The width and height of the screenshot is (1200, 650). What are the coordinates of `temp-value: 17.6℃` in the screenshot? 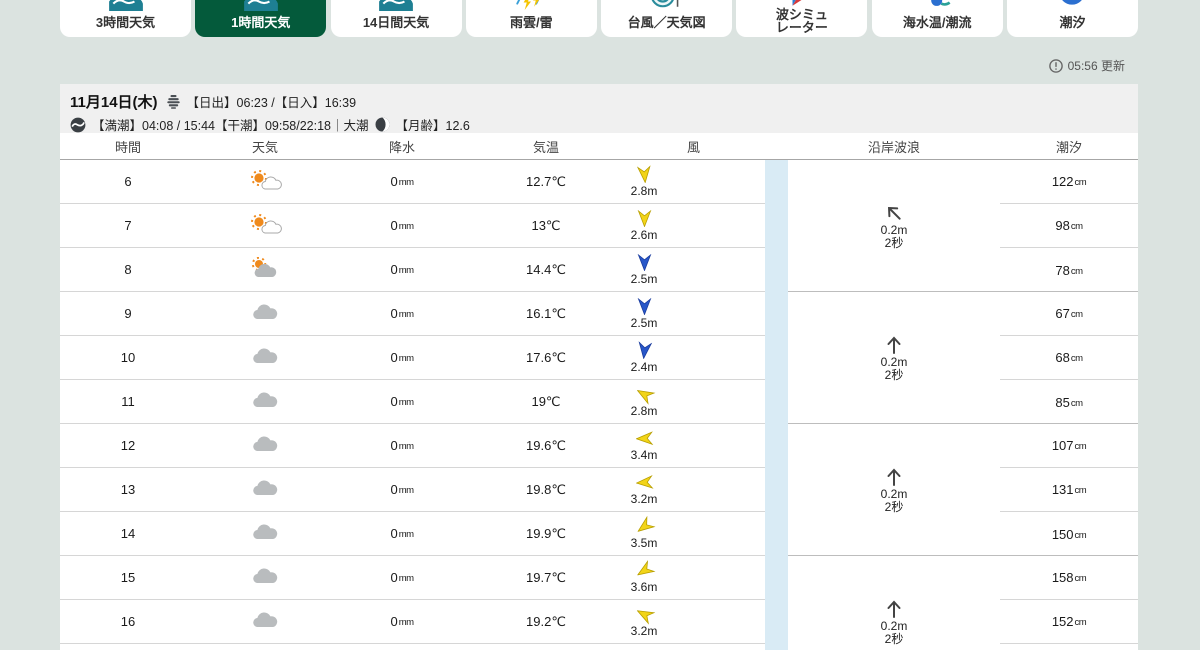 It's located at (546, 357).